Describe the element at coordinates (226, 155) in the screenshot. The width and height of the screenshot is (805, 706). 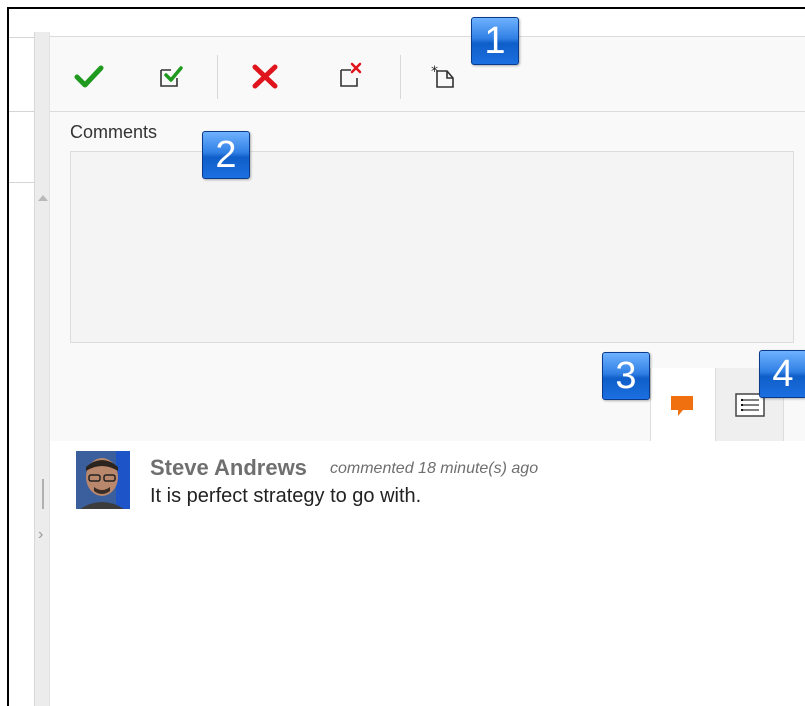
I see `callout-badge-2: 2` at that location.